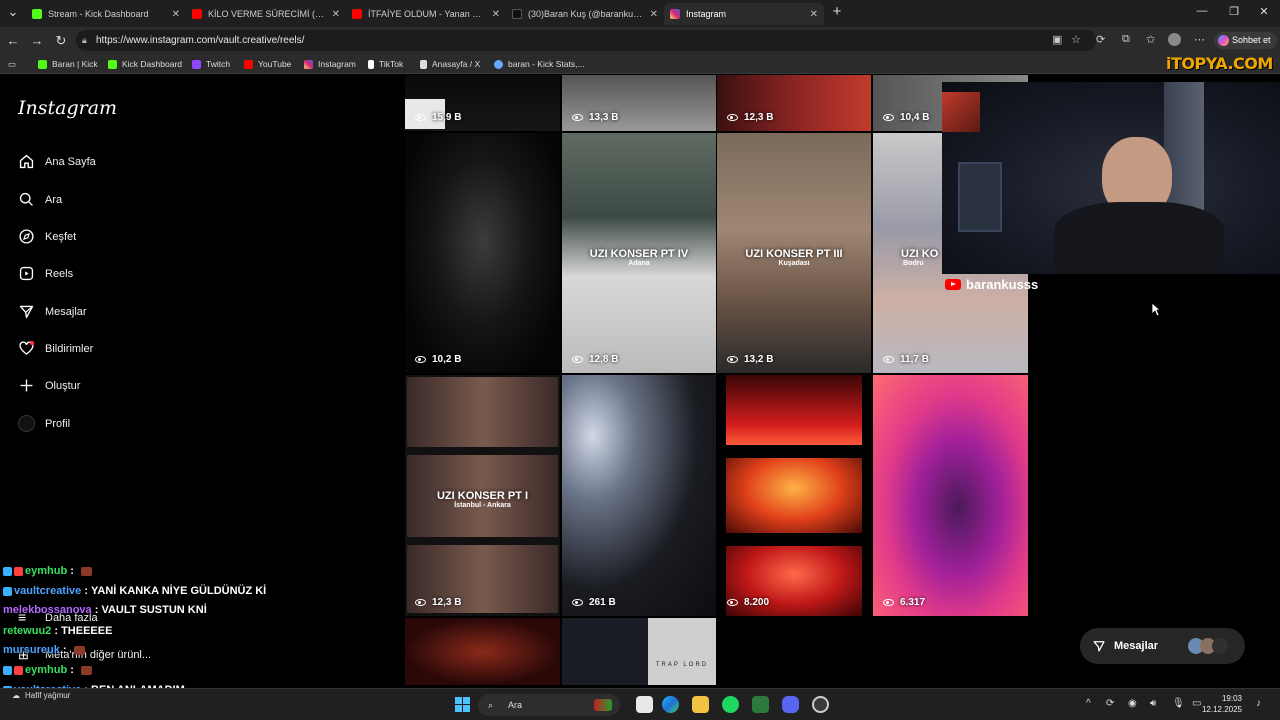  Describe the element at coordinates (730, 704) in the screenshot. I see `spotify-icon` at that location.